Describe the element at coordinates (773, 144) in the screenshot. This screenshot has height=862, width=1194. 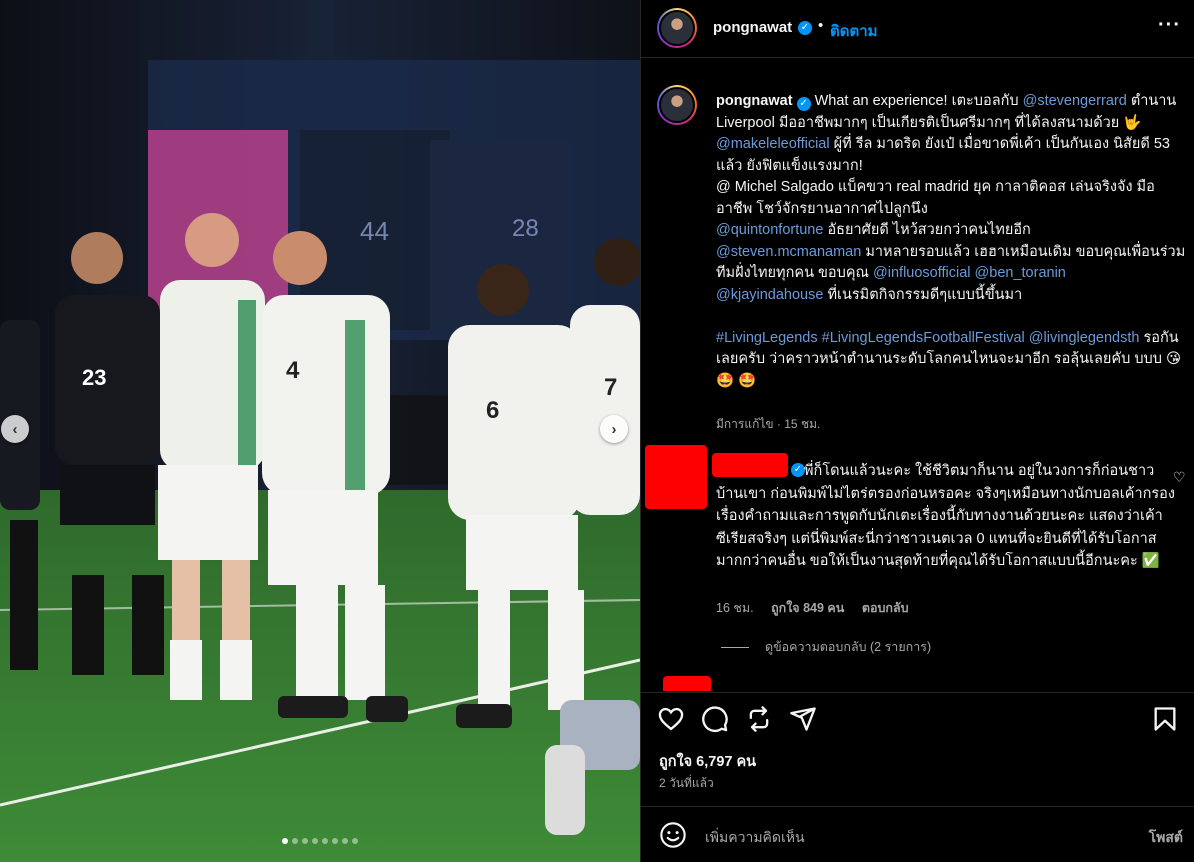
I see `mention-link: @makeleleofficial` at that location.